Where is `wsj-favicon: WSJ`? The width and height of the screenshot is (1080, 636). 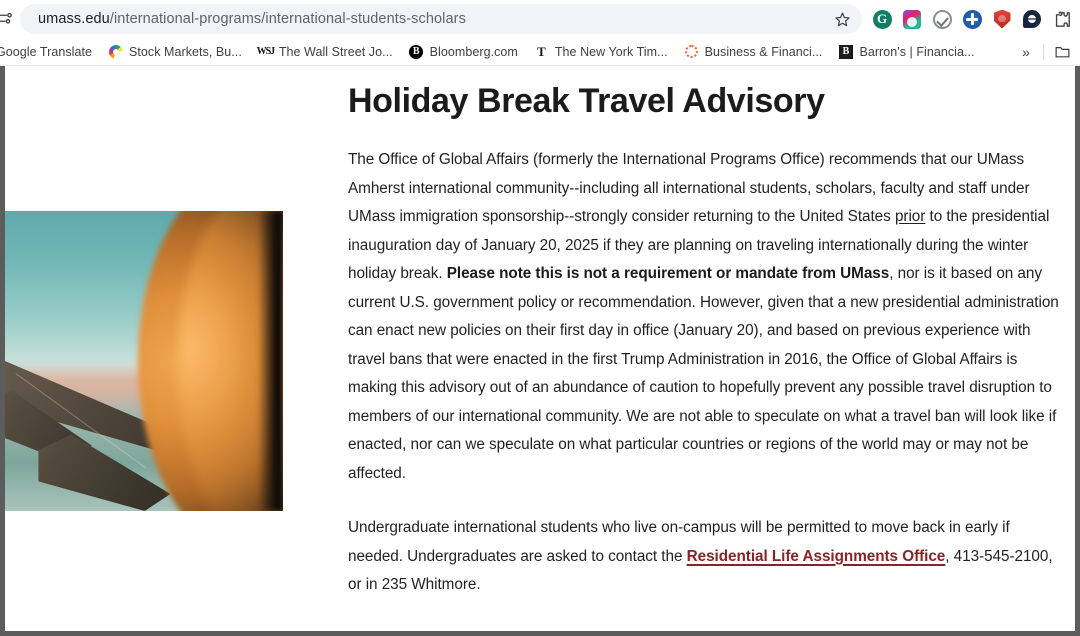 wsj-favicon: WSJ is located at coordinates (266, 51).